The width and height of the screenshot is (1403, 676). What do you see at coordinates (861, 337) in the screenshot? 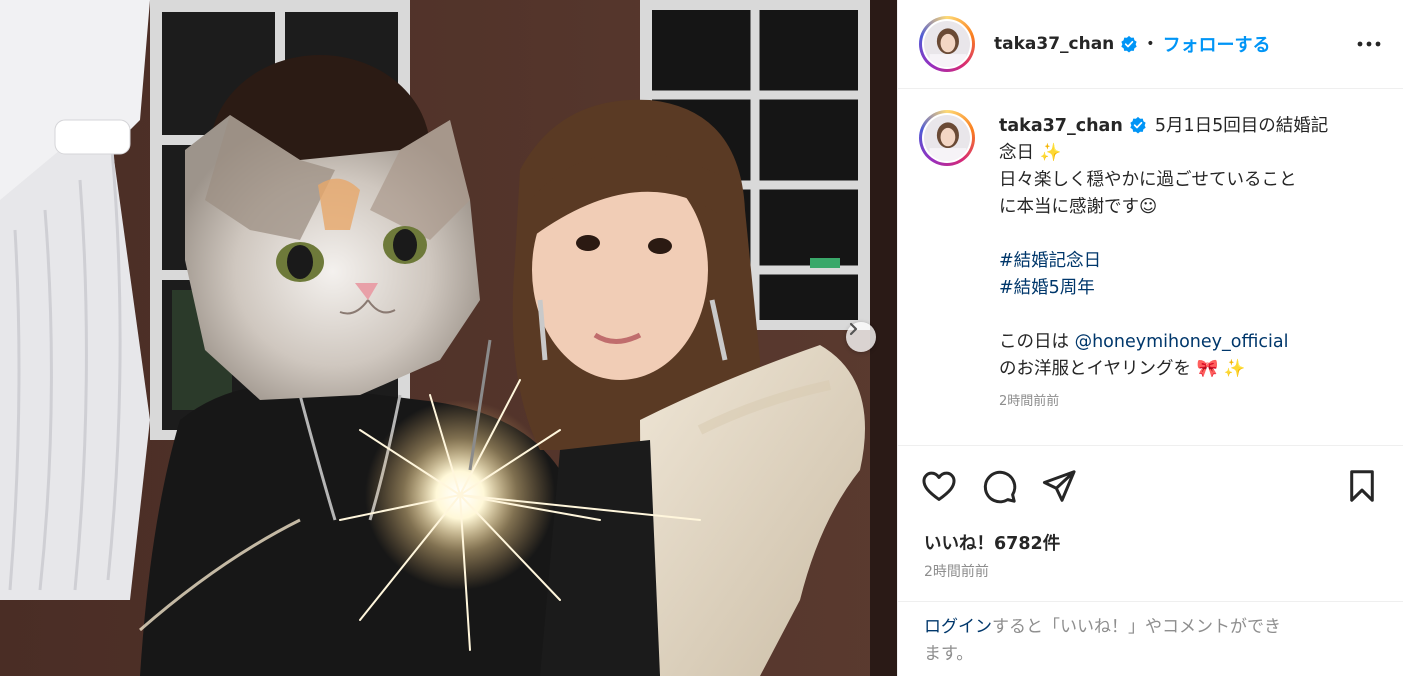
I see `next-image-button` at bounding box center [861, 337].